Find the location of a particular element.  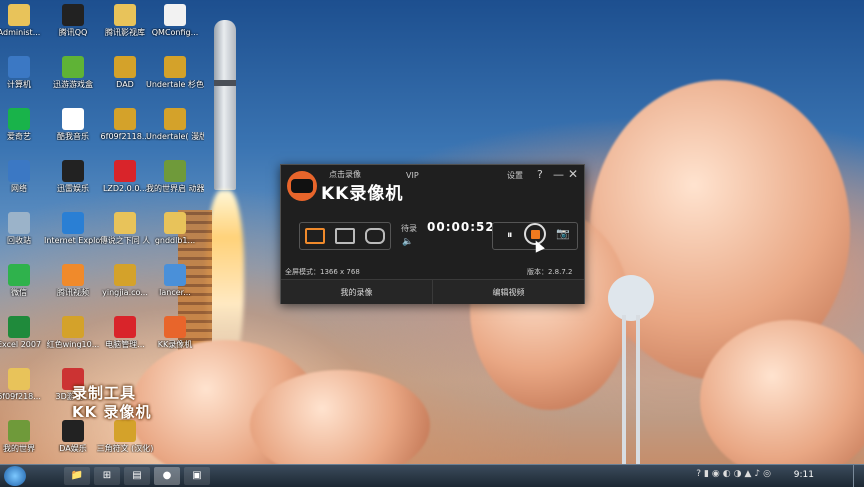

bottom-tabs: 我的录像 编辑视频 is located at coordinates (432, 291).